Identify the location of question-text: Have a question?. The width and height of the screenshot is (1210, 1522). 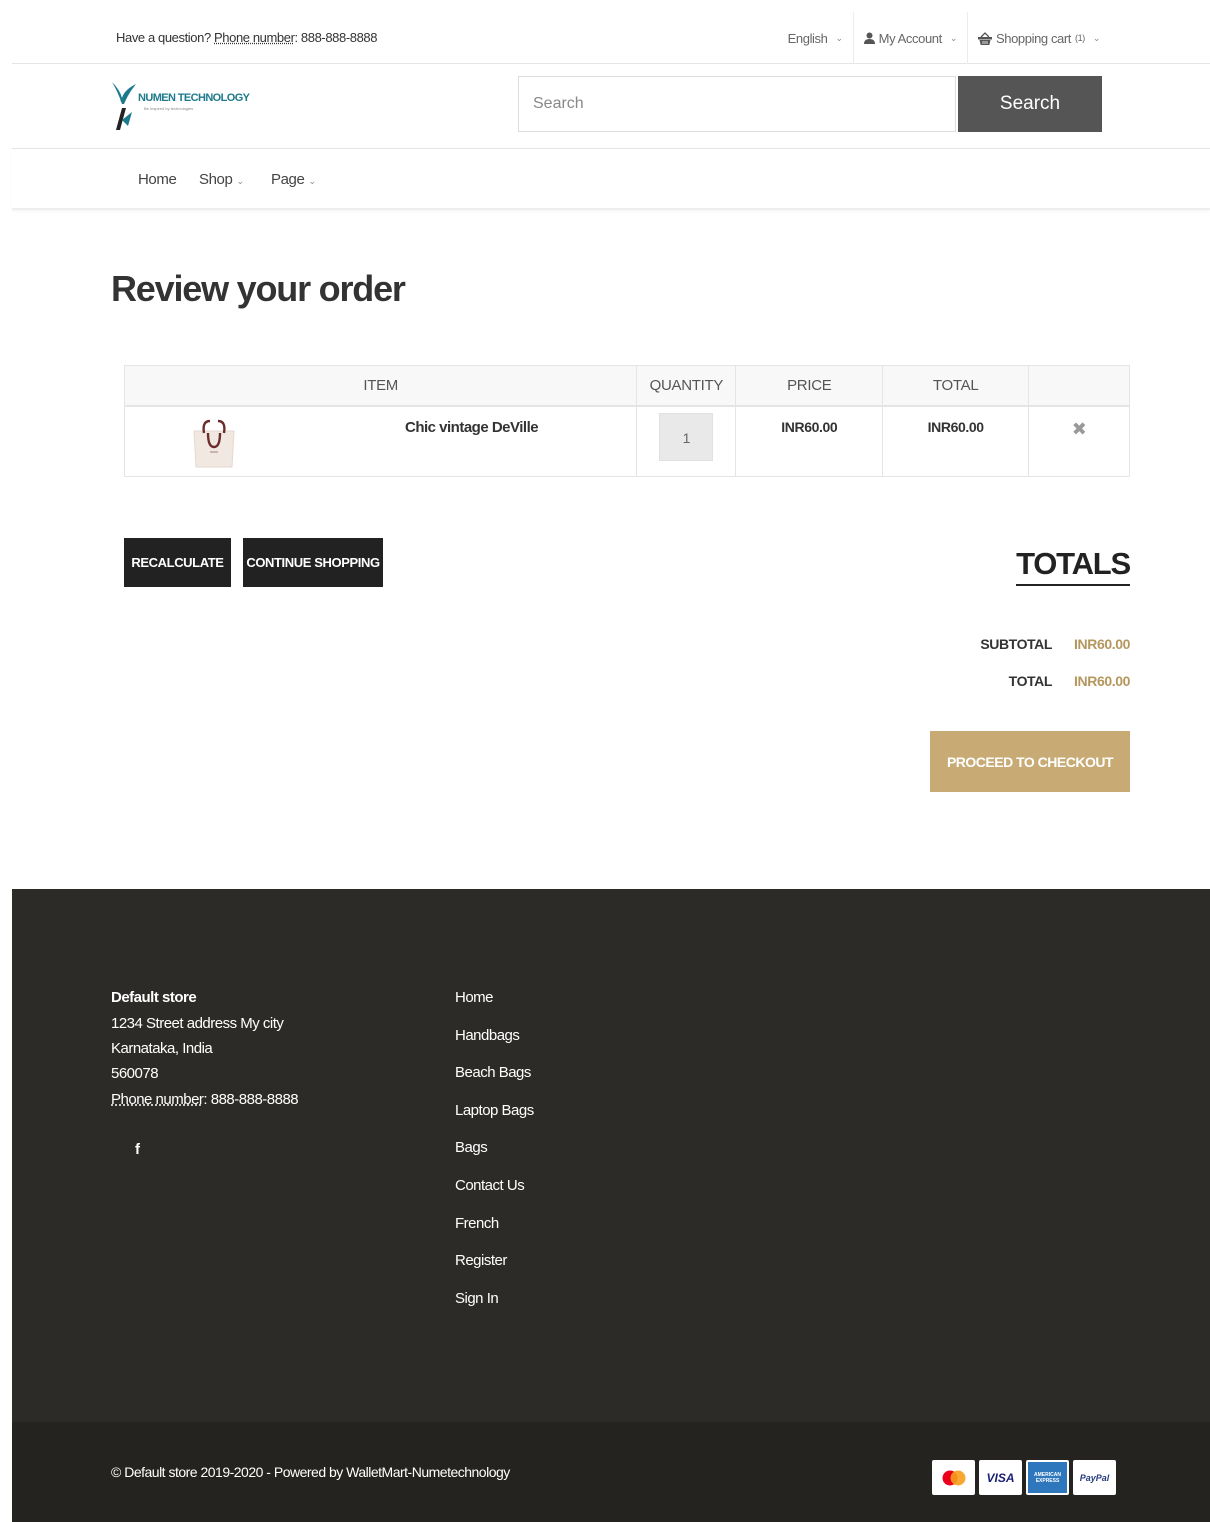
(163, 37).